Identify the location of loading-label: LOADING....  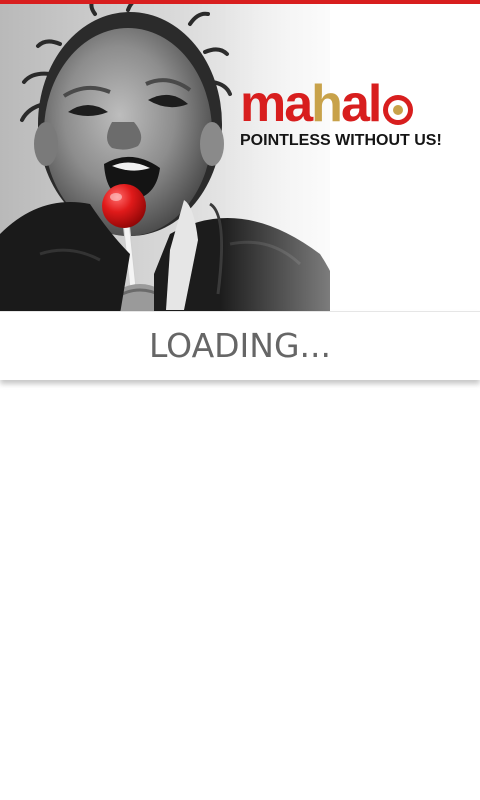
(240, 345).